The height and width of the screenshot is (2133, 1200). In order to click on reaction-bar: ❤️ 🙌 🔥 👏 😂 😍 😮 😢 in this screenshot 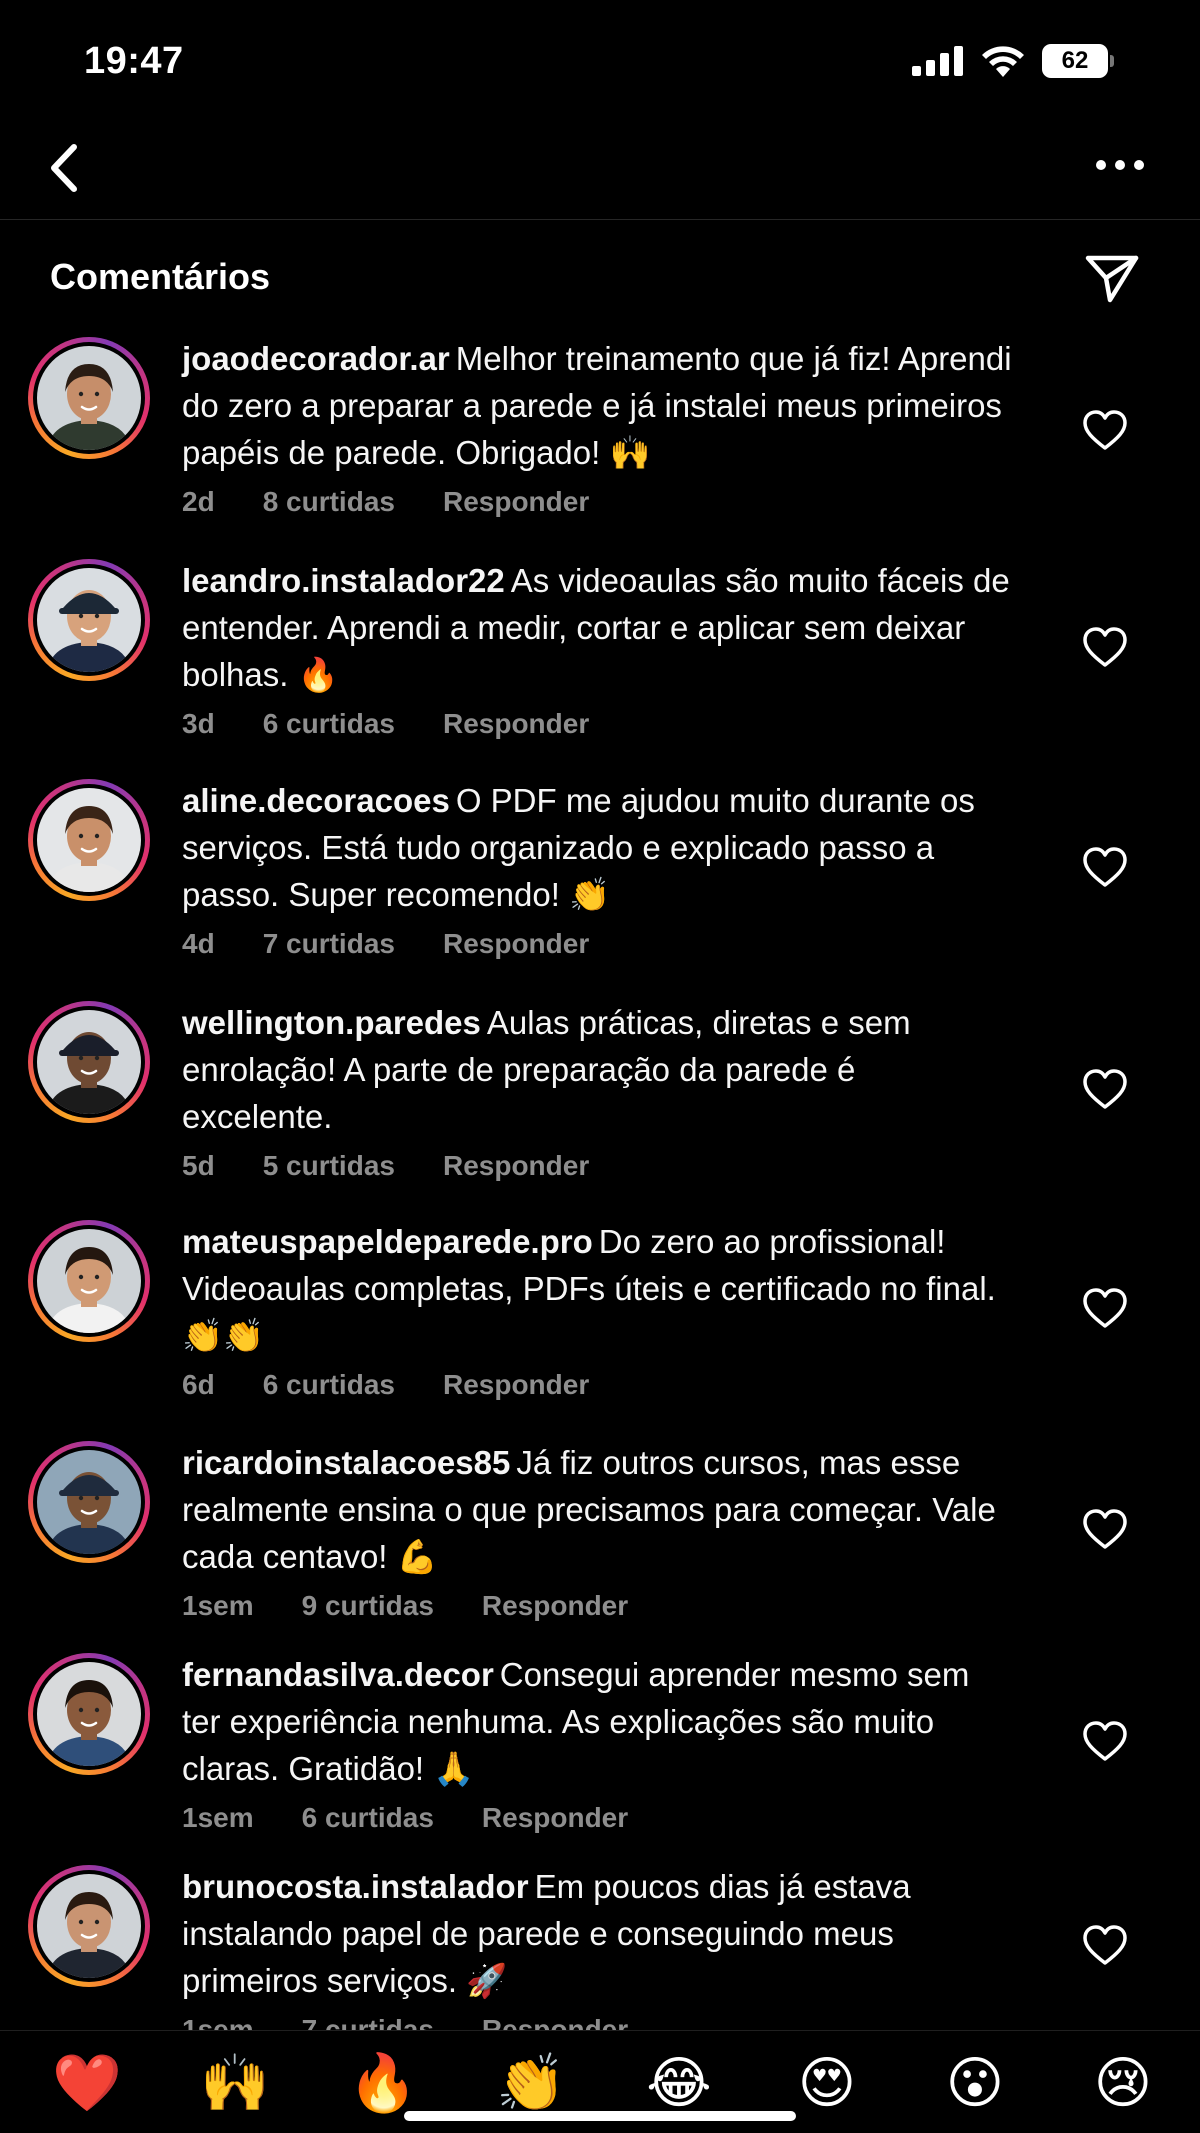, I will do `click(600, 2081)`.